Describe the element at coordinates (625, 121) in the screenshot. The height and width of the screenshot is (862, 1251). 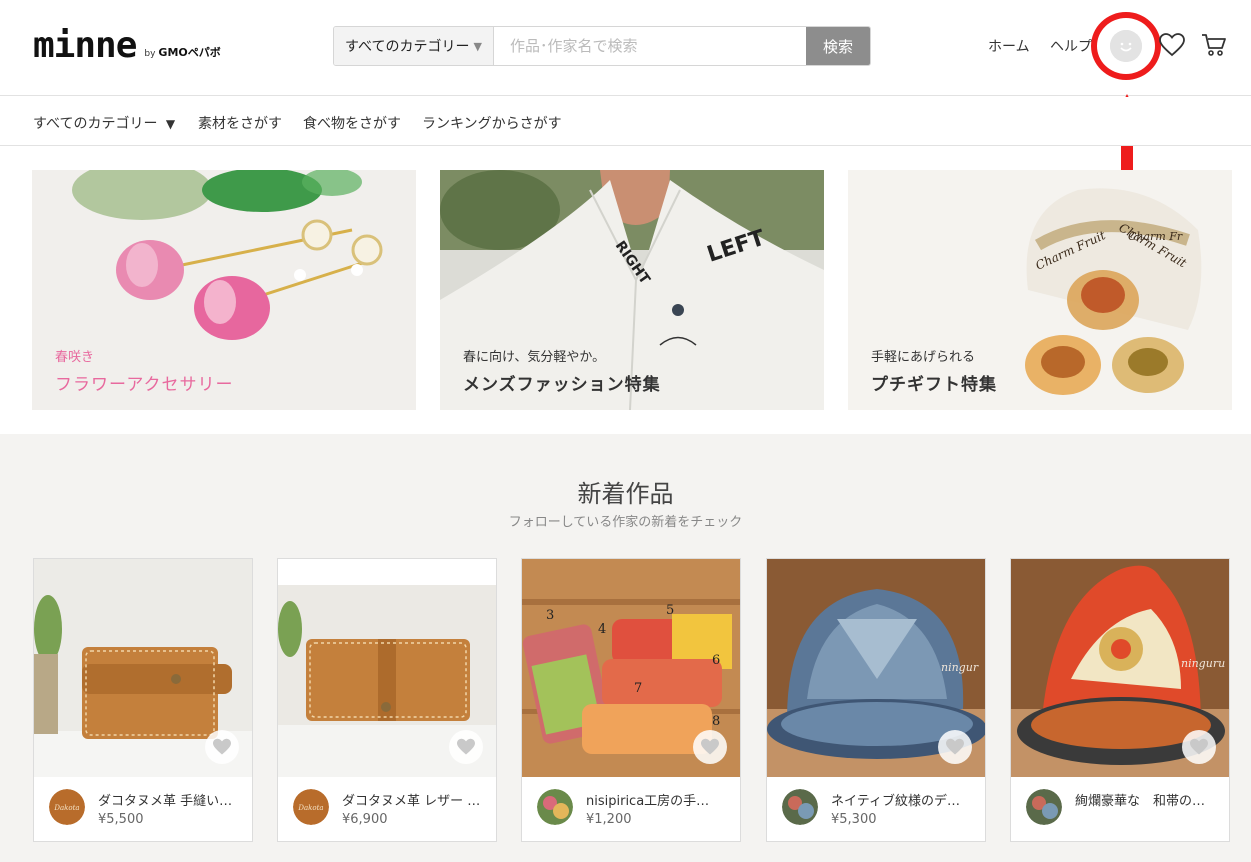
I see `category-bar: すべてのカテゴリー ▼ 素材をさがす 食べ物をさがす ランキングからさがす` at that location.